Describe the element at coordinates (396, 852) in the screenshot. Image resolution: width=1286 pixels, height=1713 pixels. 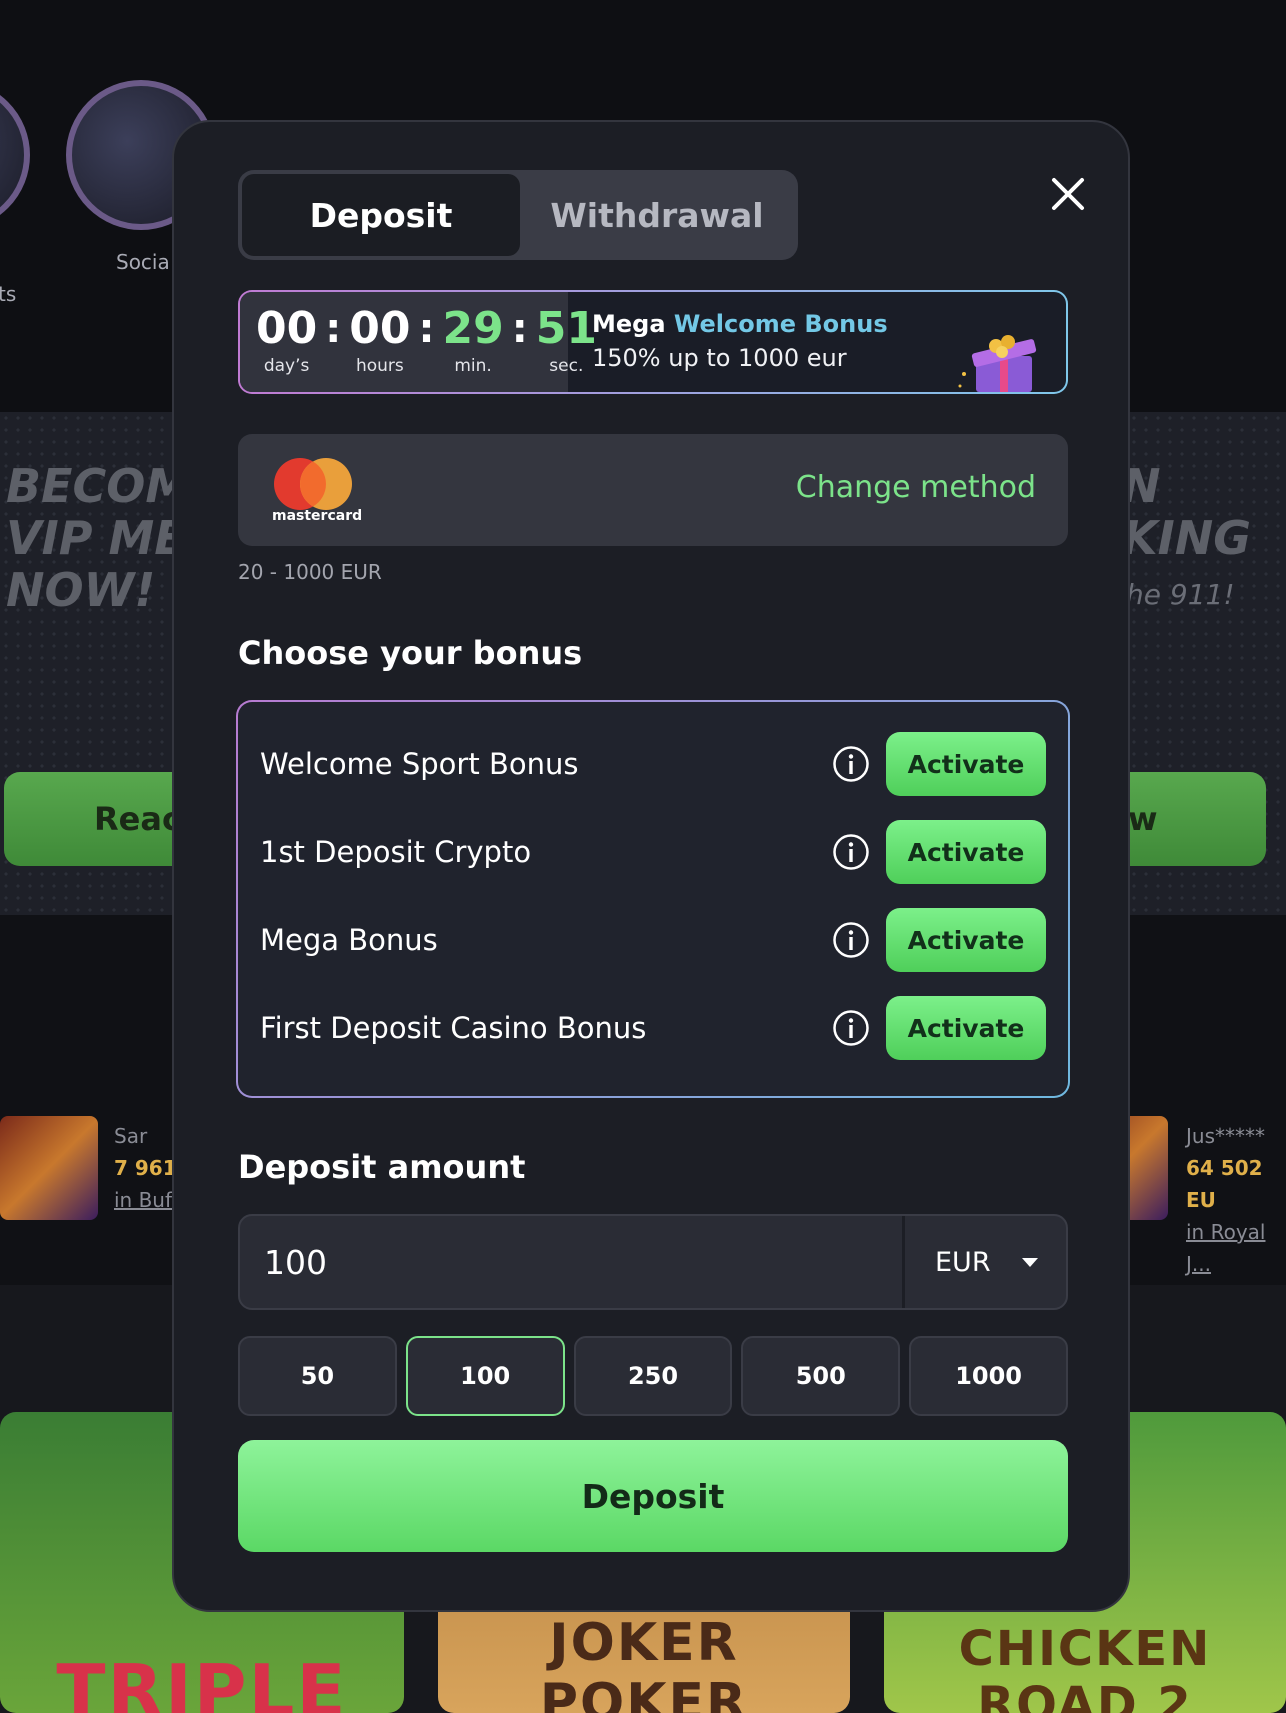
I see `bonus-name: 1st Deposit Crypto` at that location.